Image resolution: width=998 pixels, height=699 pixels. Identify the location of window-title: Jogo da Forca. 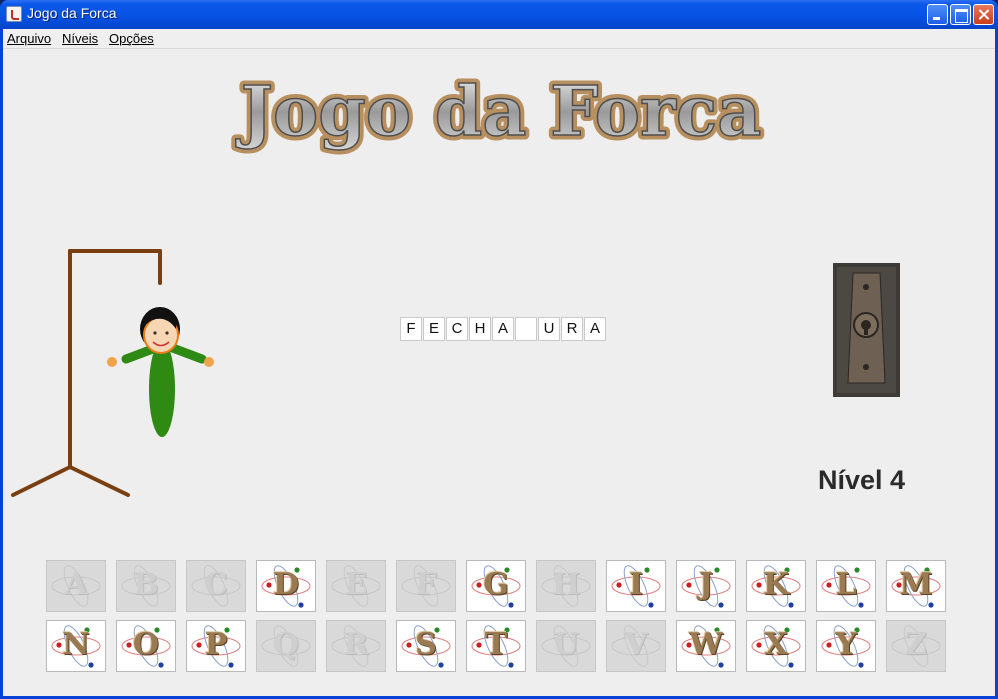
(72, 13).